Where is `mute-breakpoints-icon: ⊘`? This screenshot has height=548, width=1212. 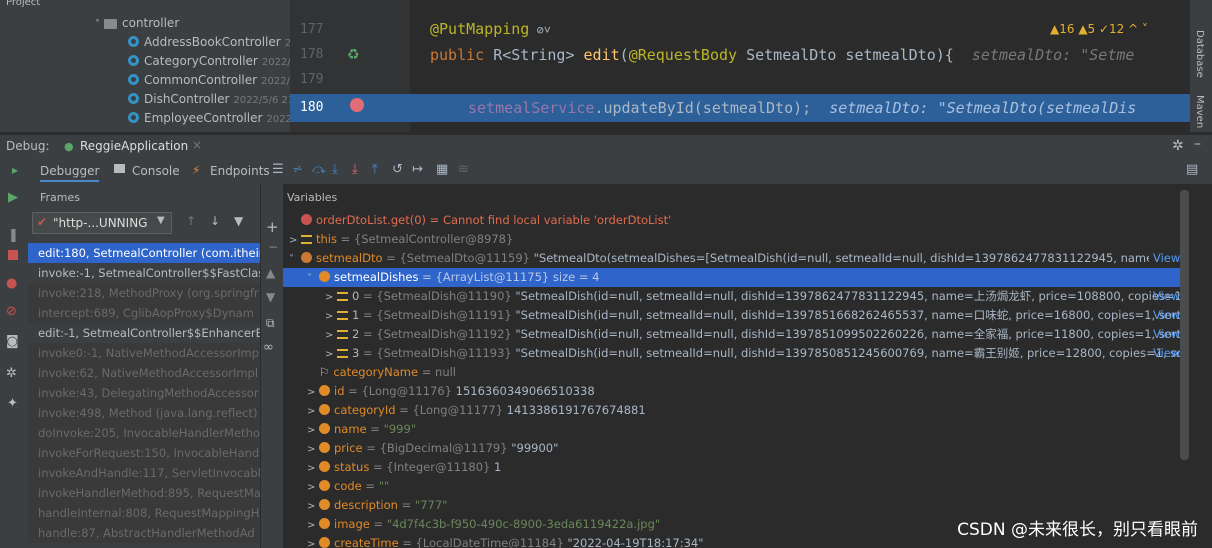
mute-breakpoints-icon: ⊘ is located at coordinates (11, 311).